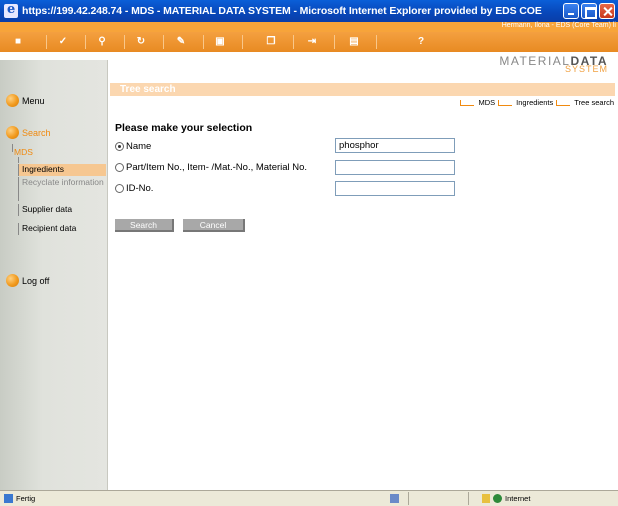 Image resolution: width=618 pixels, height=506 pixels. I want to click on search-icon: ⚲, so click(102, 42).